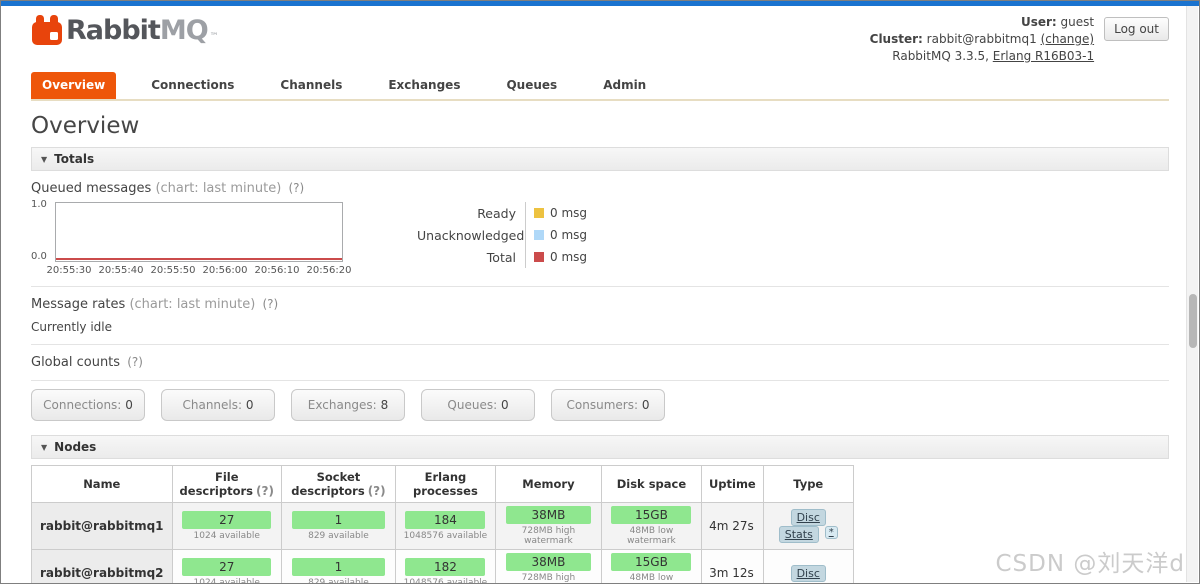 This screenshot has width=1200, height=584. I want to click on global-counts-title: Global counts, so click(76, 363).